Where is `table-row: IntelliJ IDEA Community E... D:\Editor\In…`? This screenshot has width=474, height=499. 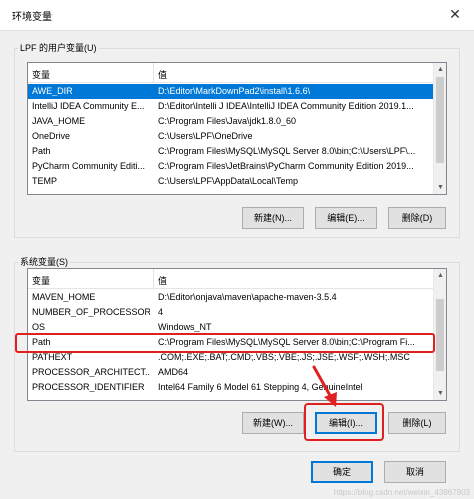
table-row: IntelliJ IDEA Community E... D:\Editor\In… is located at coordinates (231, 106).